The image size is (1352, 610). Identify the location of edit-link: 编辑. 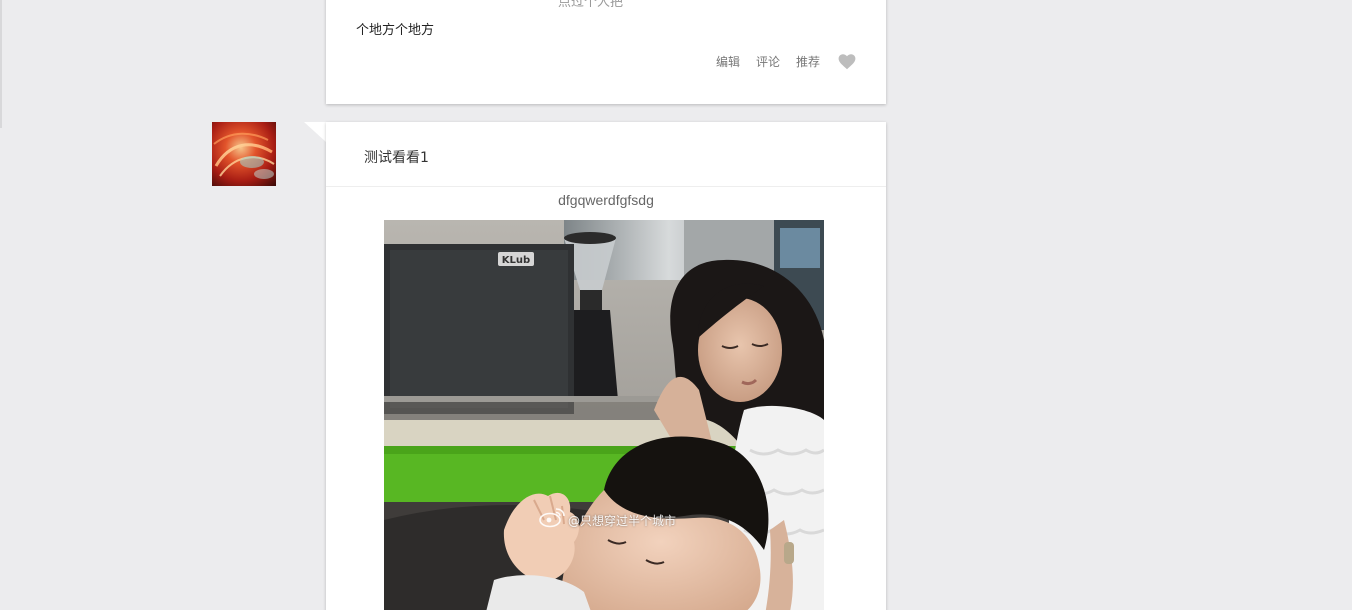
(728, 61).